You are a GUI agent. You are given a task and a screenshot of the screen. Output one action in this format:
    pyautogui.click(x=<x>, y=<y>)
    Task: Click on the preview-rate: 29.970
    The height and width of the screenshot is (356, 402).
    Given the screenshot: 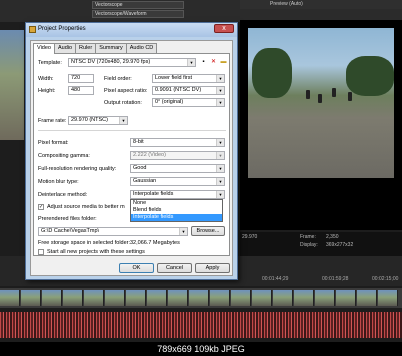 What is the action you would take?
    pyautogui.click(x=250, y=237)
    